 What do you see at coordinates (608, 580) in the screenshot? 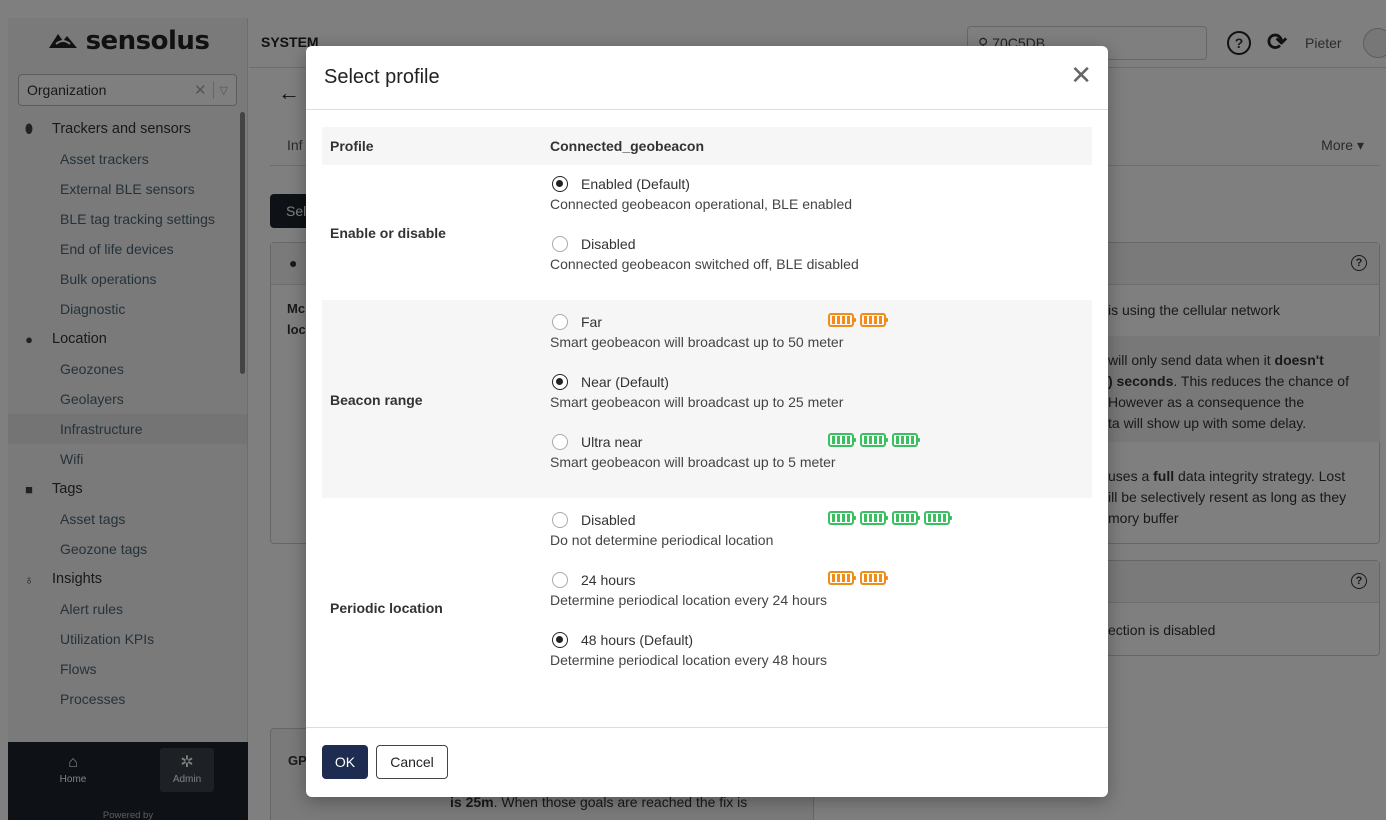
I see `option-label: 24 hours` at bounding box center [608, 580].